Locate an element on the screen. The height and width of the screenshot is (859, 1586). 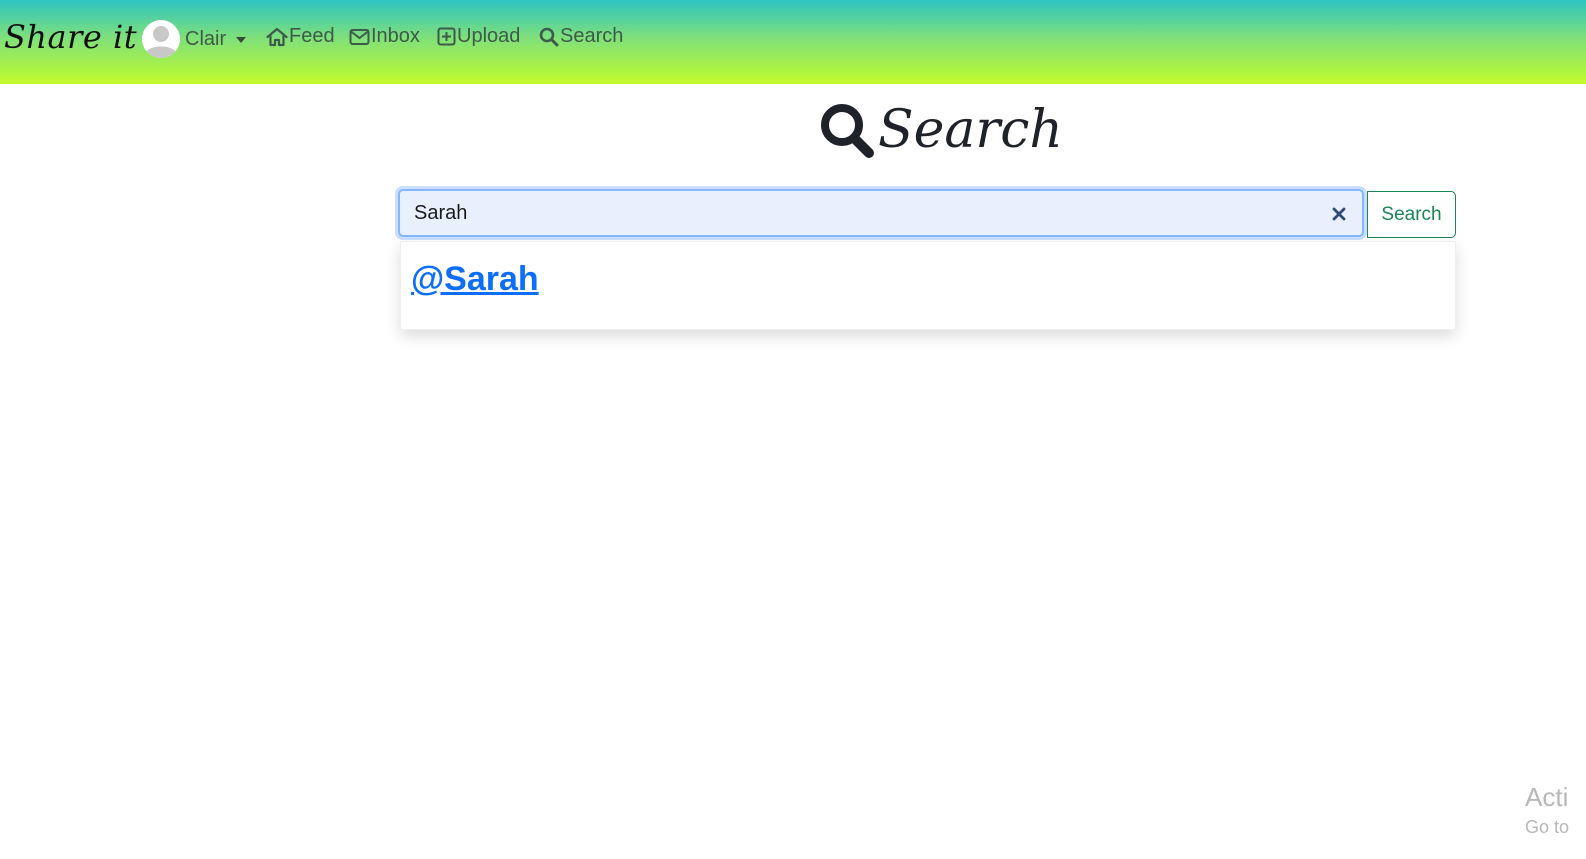
magnifier-icon is located at coordinates (847, 131).